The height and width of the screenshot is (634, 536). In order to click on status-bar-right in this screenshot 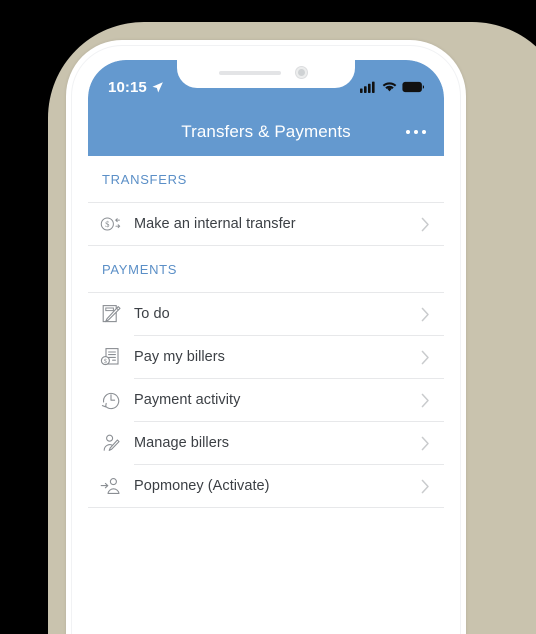, I will do `click(392, 87)`.